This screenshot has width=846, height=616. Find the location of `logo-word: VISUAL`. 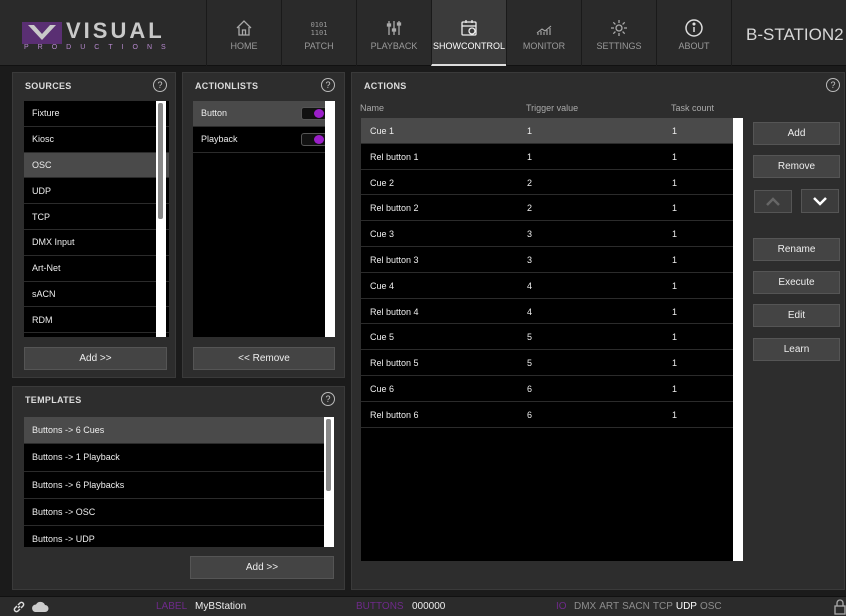

logo-word: VISUAL is located at coordinates (115, 30).